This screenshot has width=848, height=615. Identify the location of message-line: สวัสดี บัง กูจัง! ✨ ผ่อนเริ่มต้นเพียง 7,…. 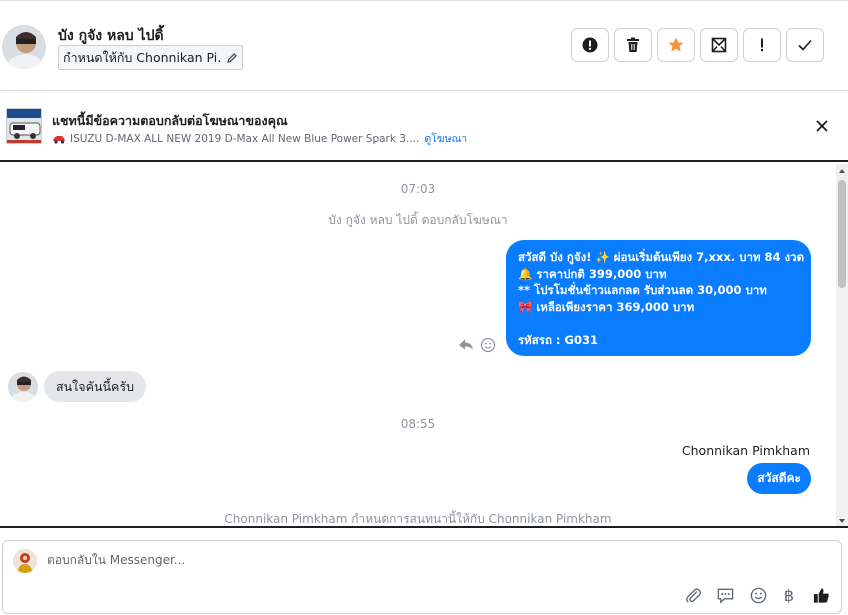
(661, 257).